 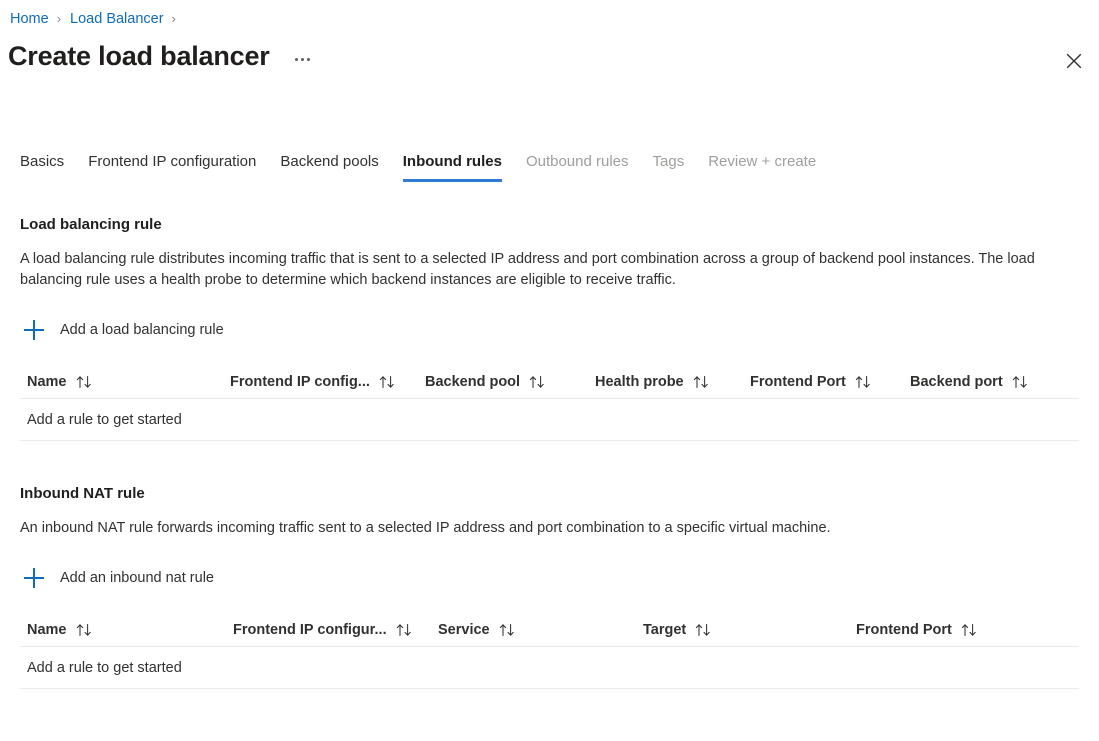 I want to click on column-header-label: Backend pool, so click(x=473, y=381).